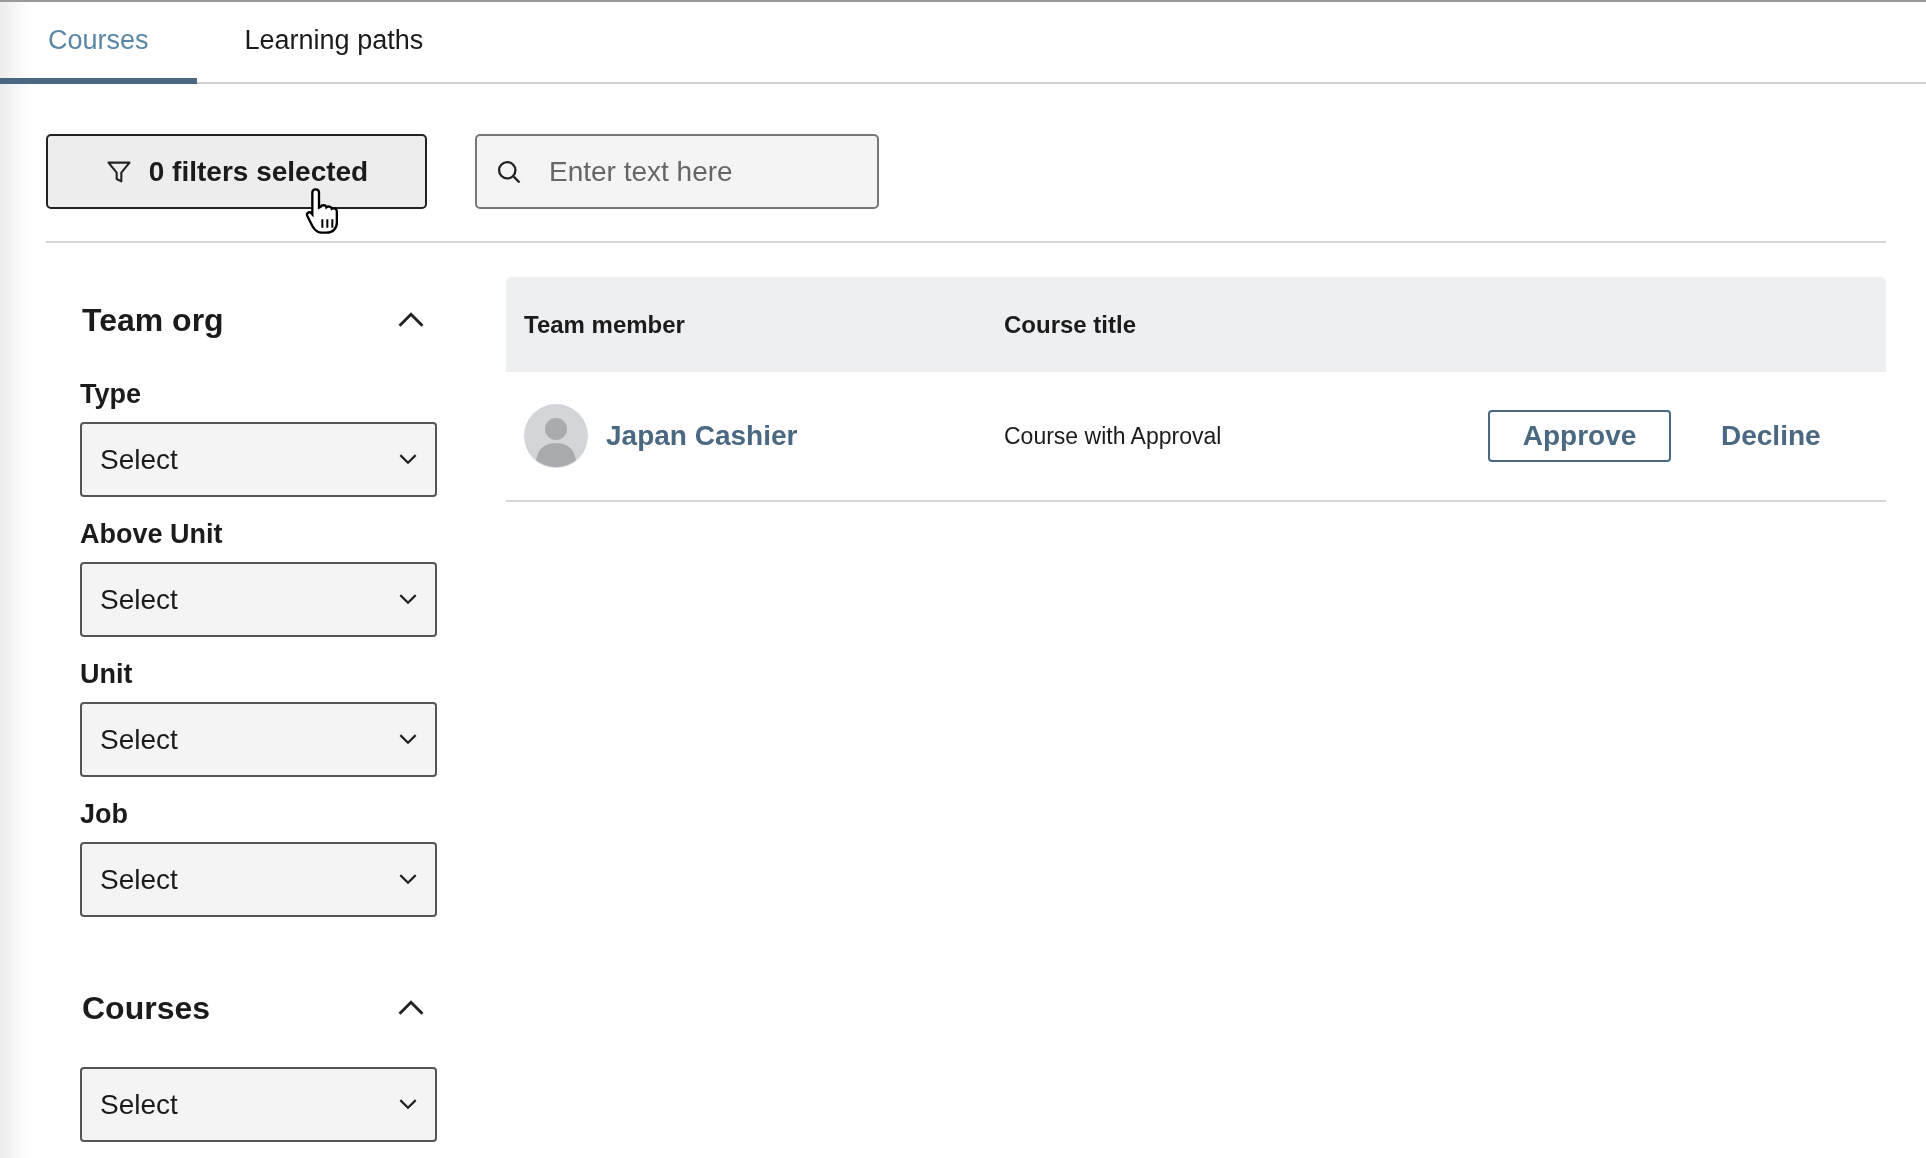 Image resolution: width=1926 pixels, height=1158 pixels. Describe the element at coordinates (146, 1008) in the screenshot. I see `section-title: Courses` at that location.